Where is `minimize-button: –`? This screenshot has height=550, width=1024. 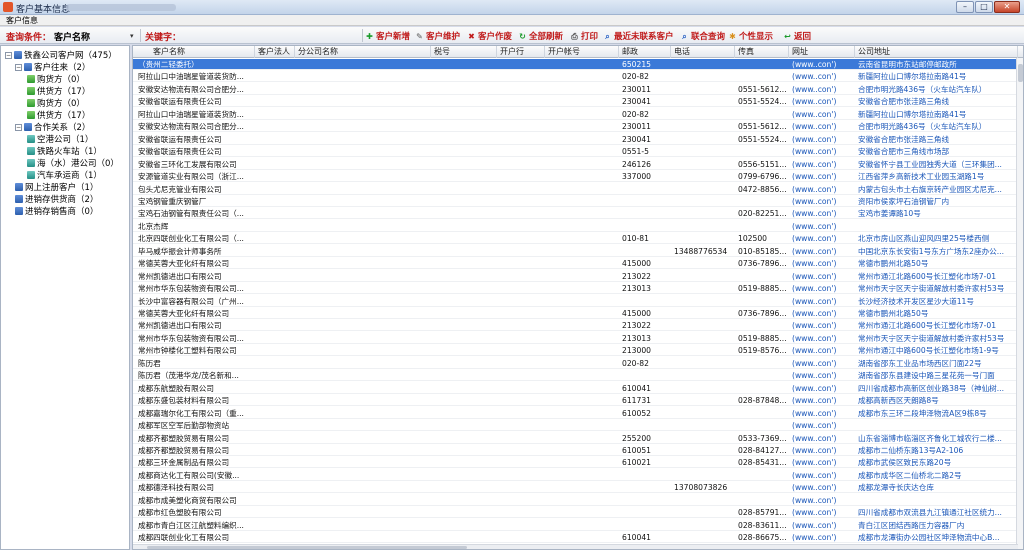 minimize-button: – is located at coordinates (965, 7).